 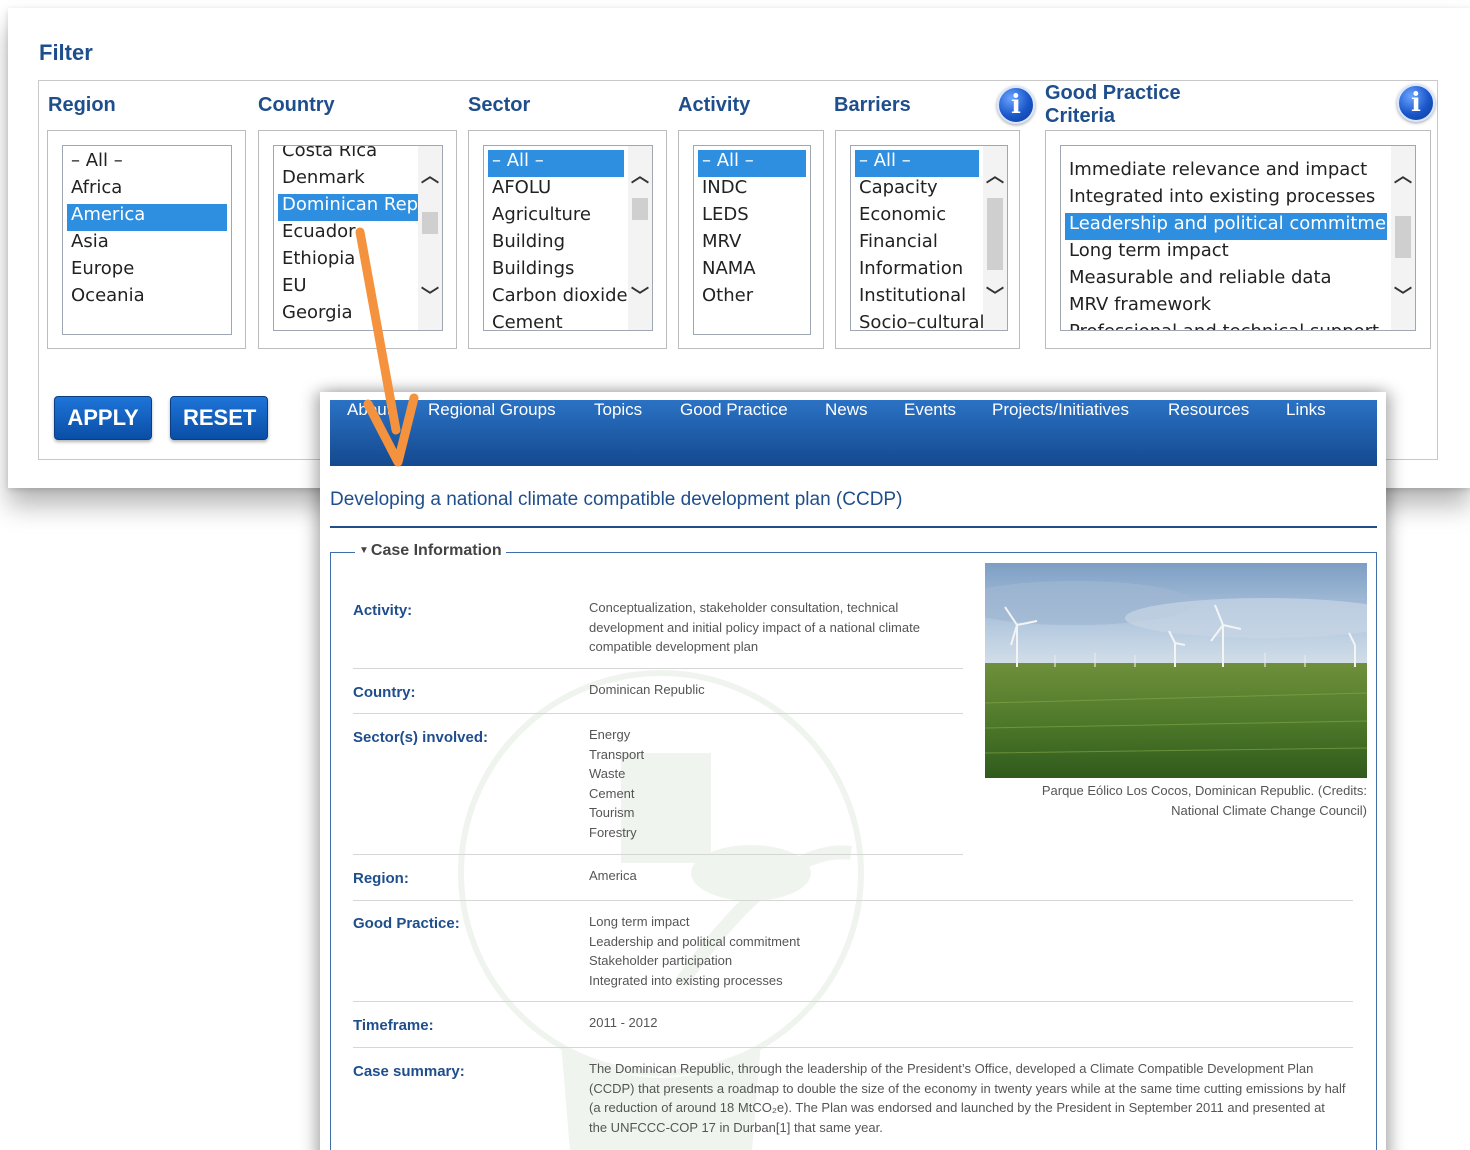 I want to click on country-option: Georgia, so click(x=358, y=315).